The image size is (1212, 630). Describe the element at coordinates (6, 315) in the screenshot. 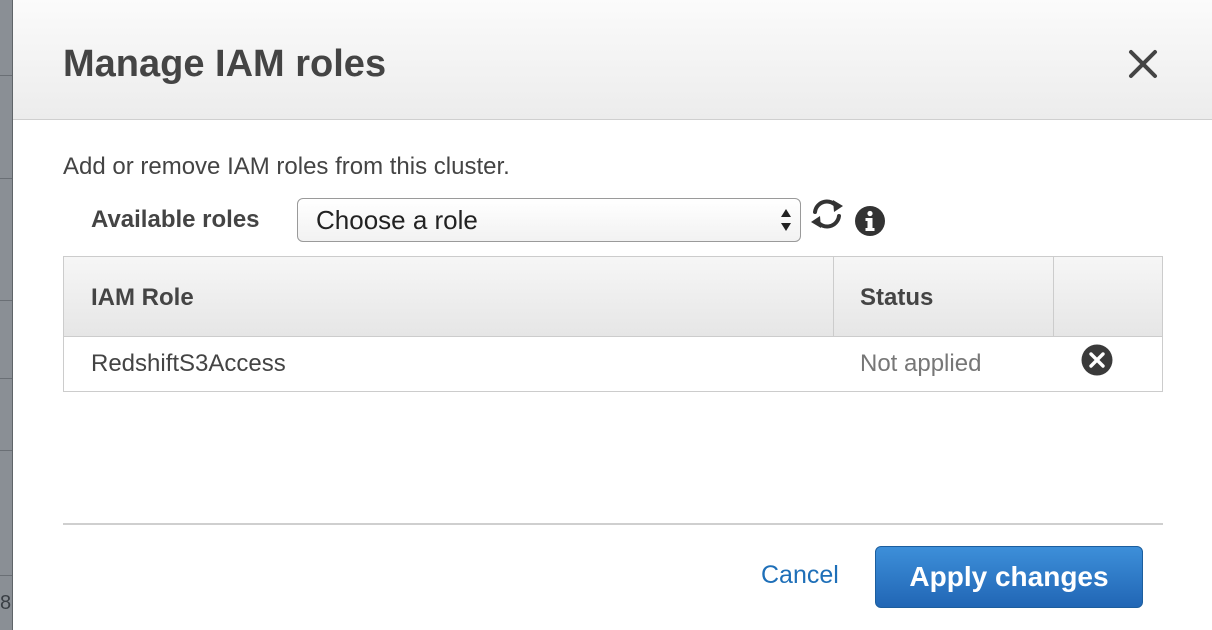

I see `backdrop-page-edge: 8` at that location.